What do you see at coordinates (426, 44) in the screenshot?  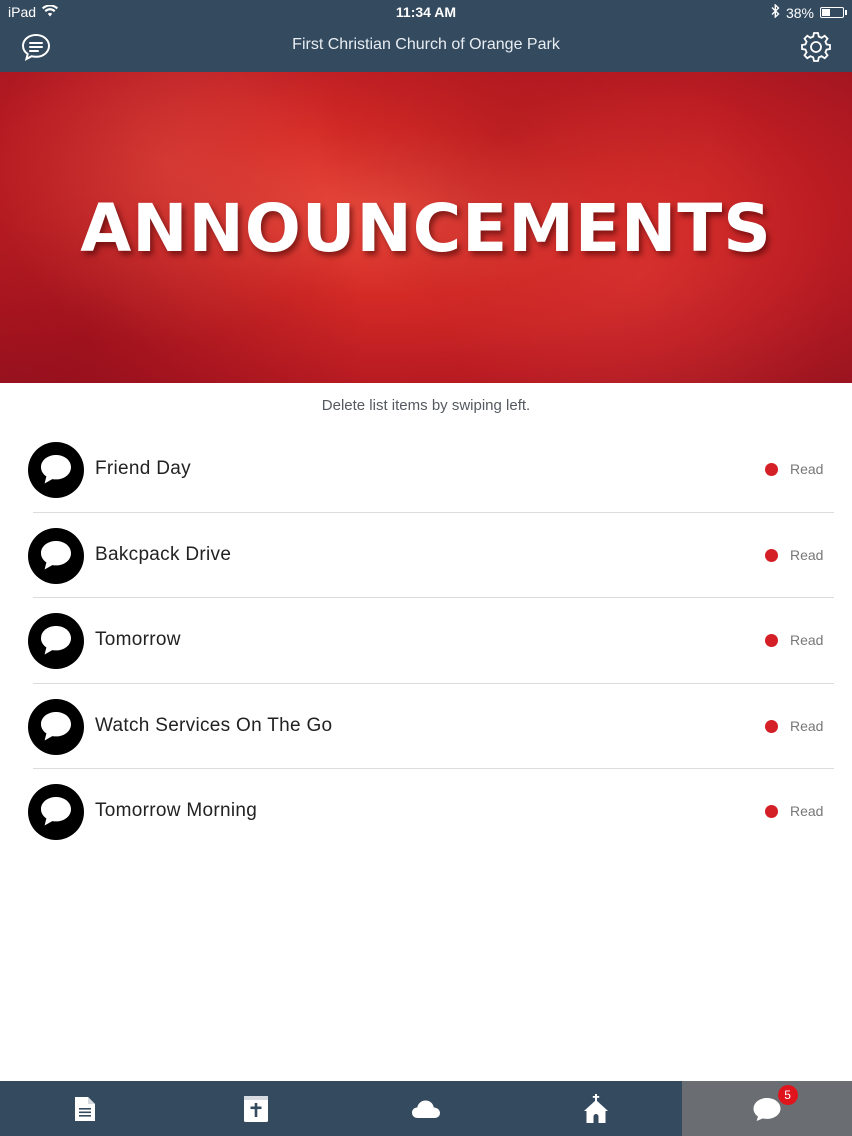 I see `page-title: First Christian Church of Orange Park` at bounding box center [426, 44].